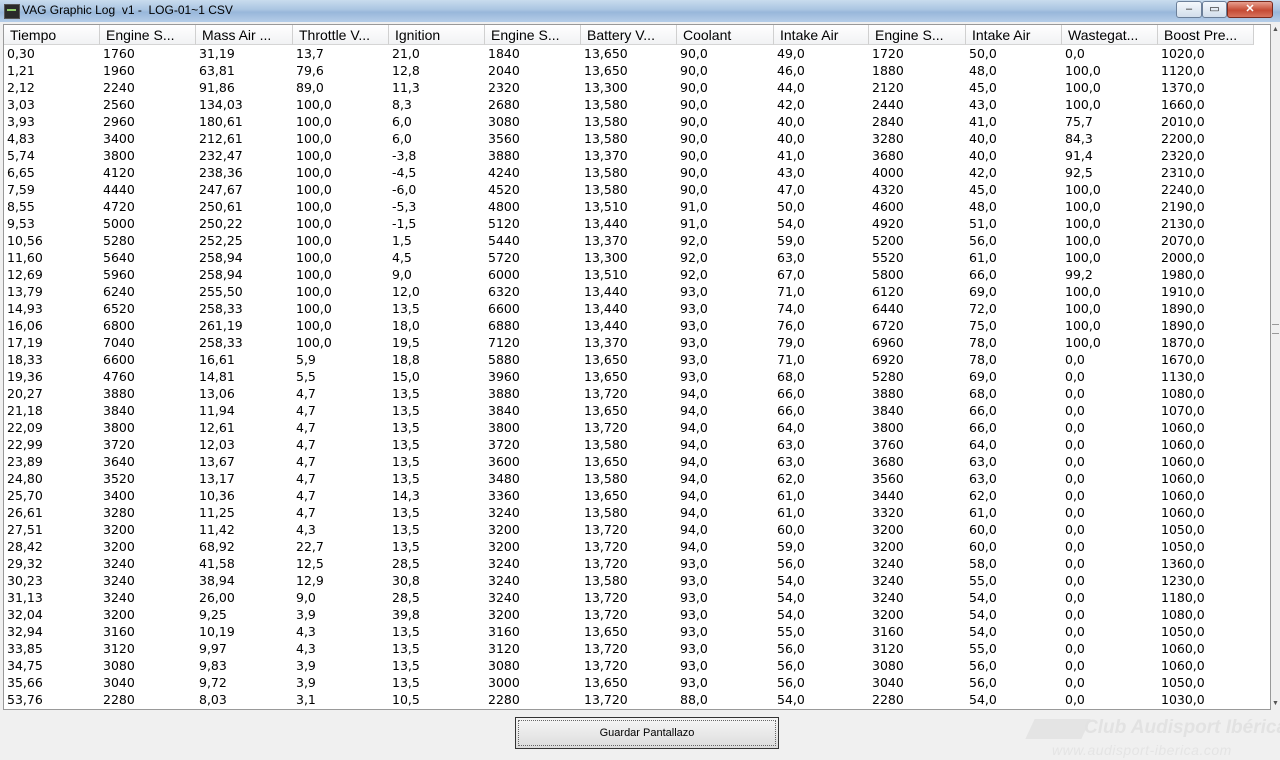 The height and width of the screenshot is (760, 1280). What do you see at coordinates (1189, 9) in the screenshot?
I see `minimize-button: –` at bounding box center [1189, 9].